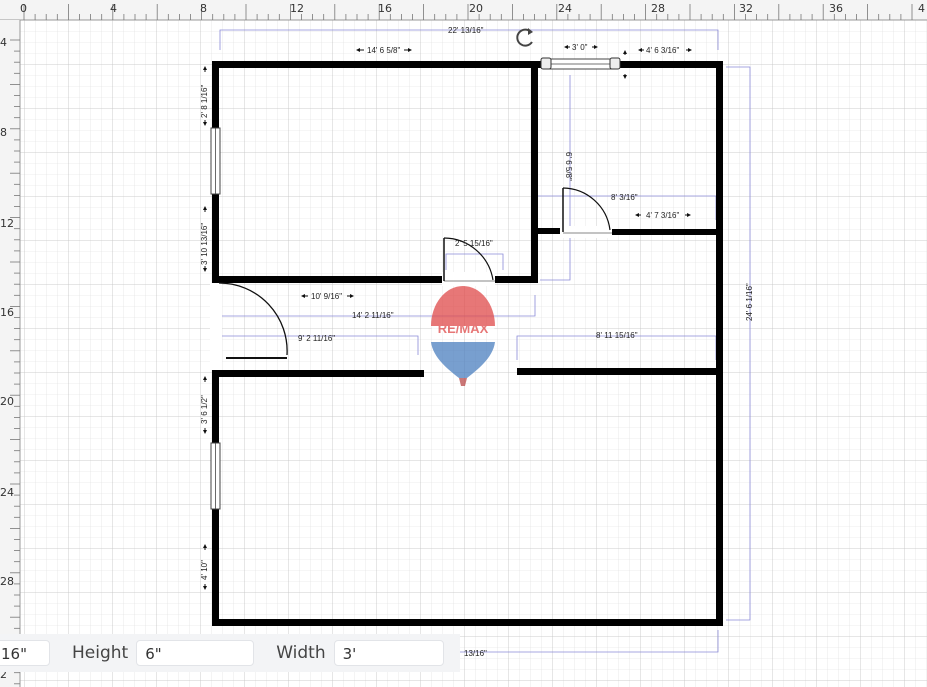 This screenshot has height=687, width=927. Describe the element at coordinates (385, 8) in the screenshot. I see `ruler-label-top: 16` at that location.